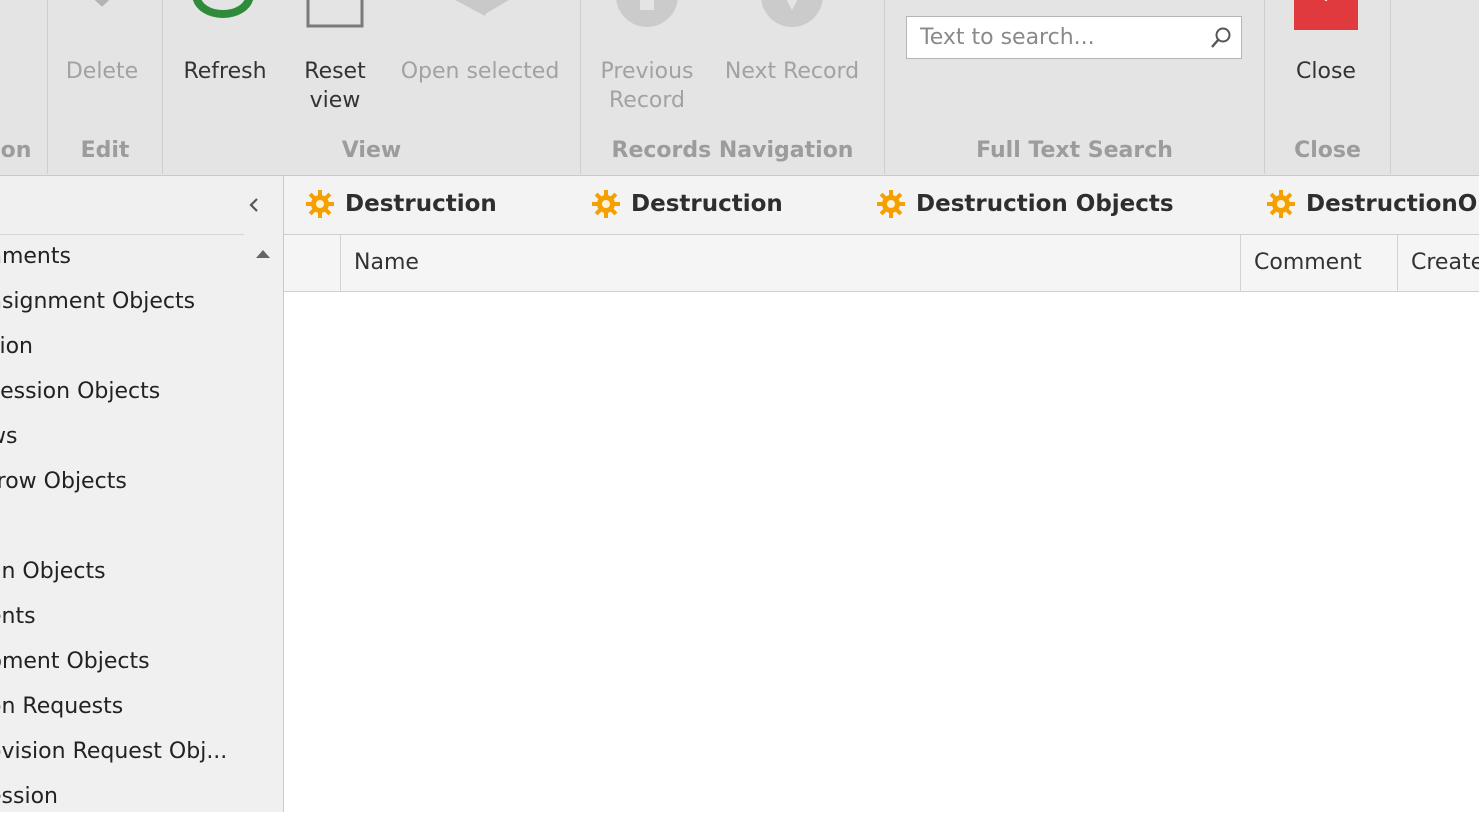 This screenshot has height=823, width=1479. I want to click on next-record-button: Next Record, so click(792, 64).